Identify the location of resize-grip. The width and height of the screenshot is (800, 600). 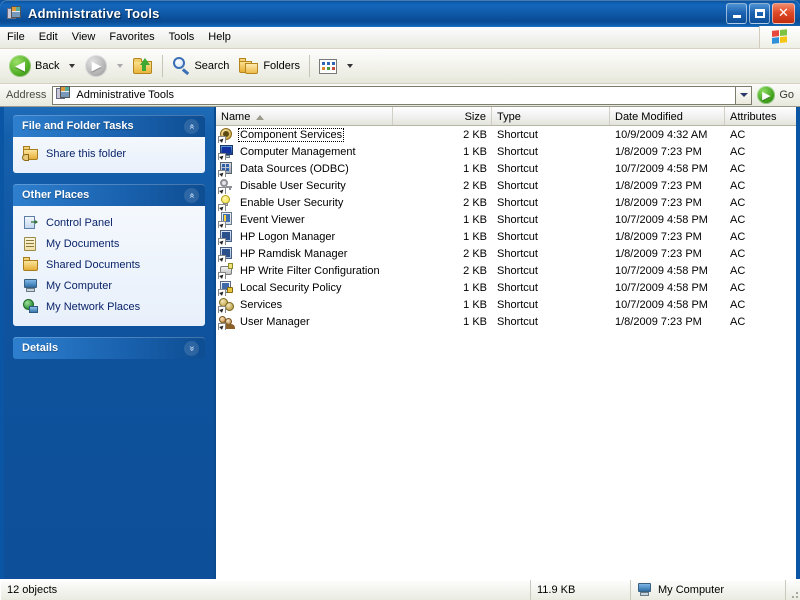
(793, 590).